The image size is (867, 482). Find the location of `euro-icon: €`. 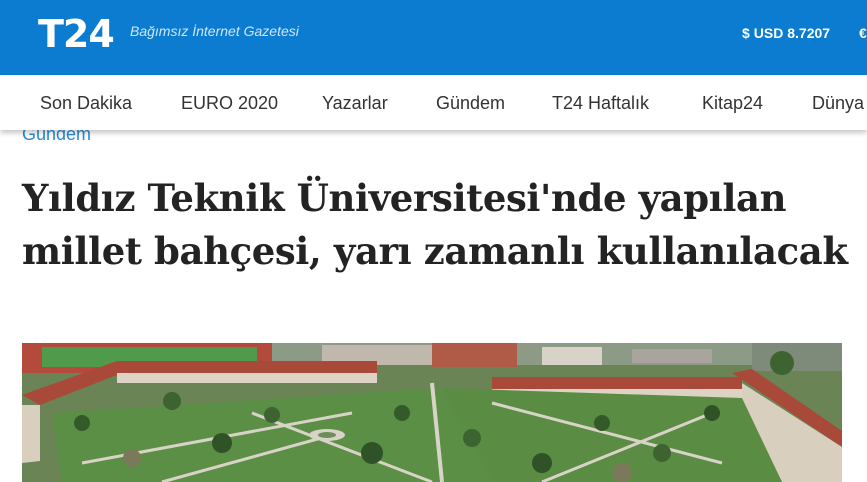

euro-icon: € is located at coordinates (863, 33).